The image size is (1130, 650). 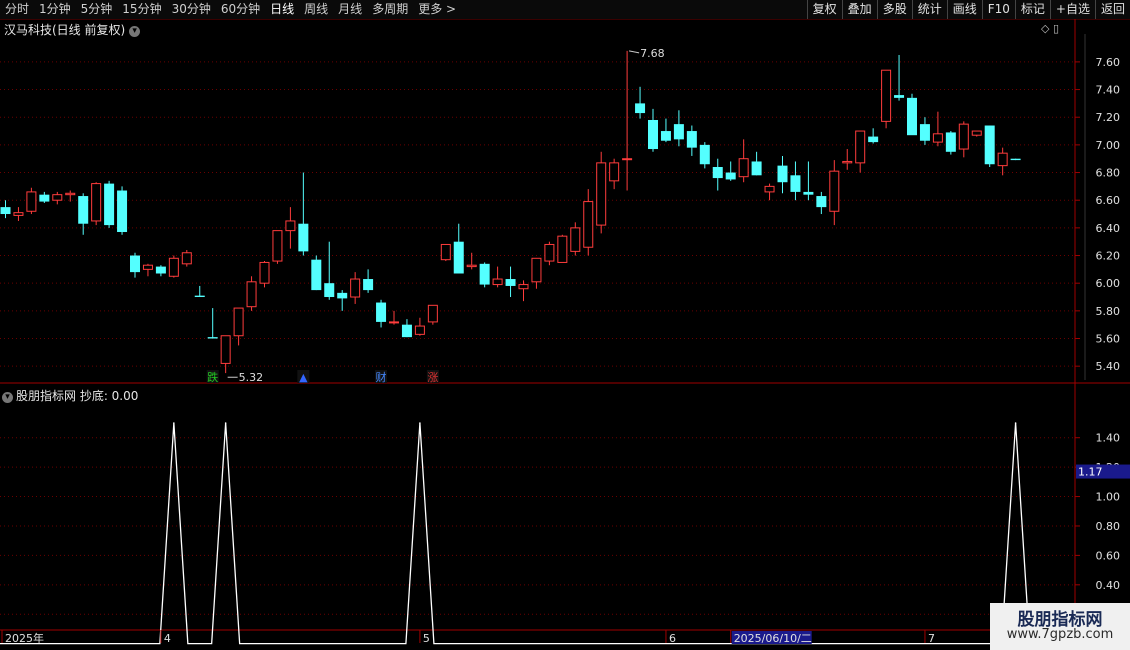 I want to click on time-axis-label: 5, so click(x=426, y=638).